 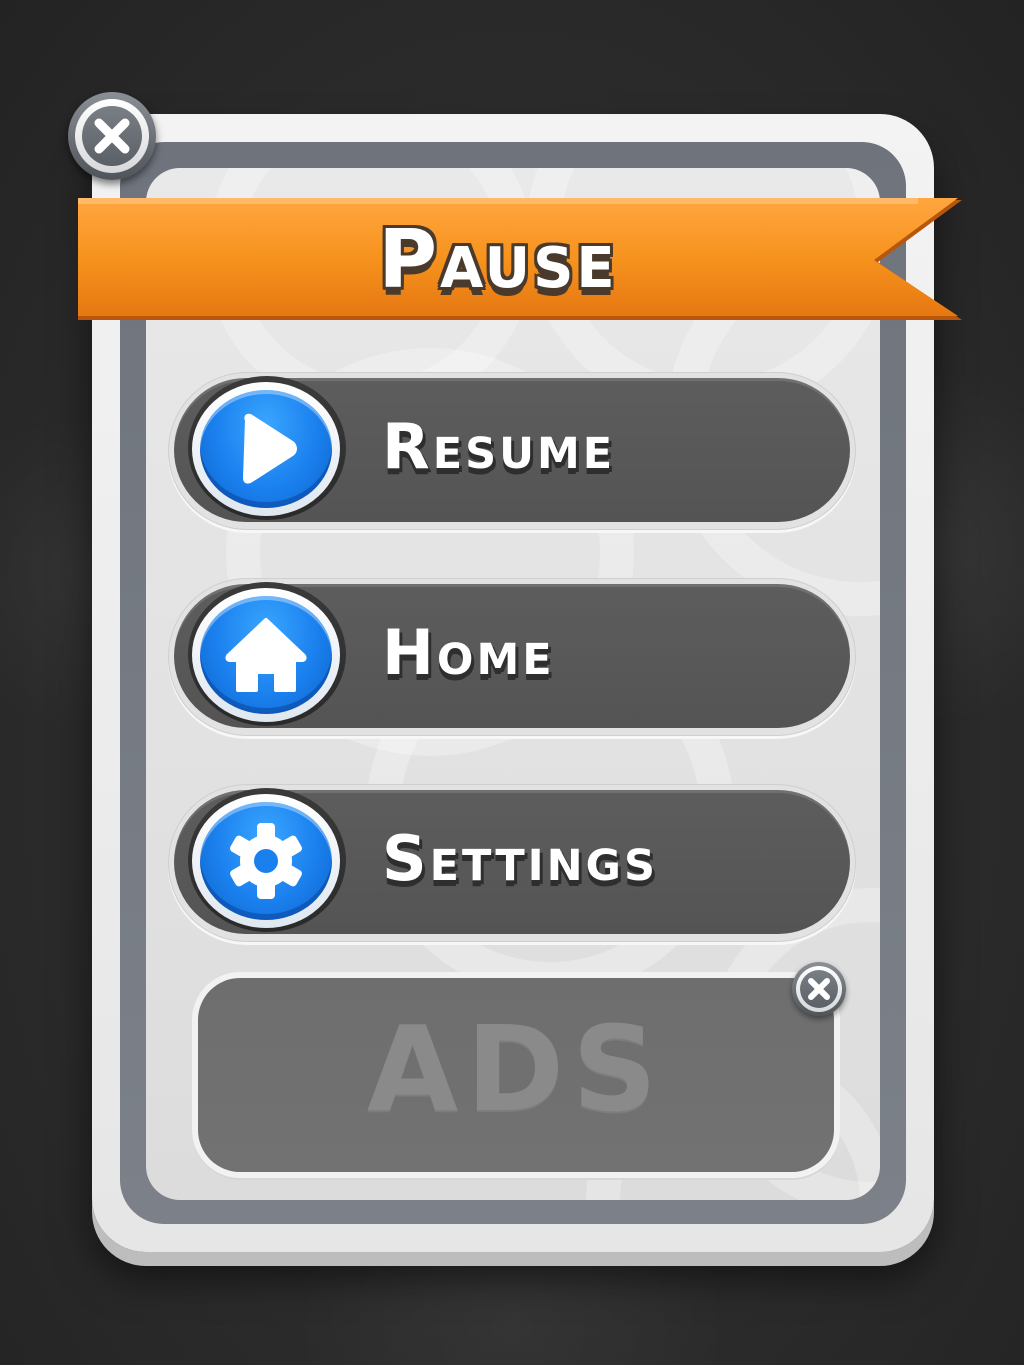 I want to click on settings-button: Settings, so click(x=512, y=863).